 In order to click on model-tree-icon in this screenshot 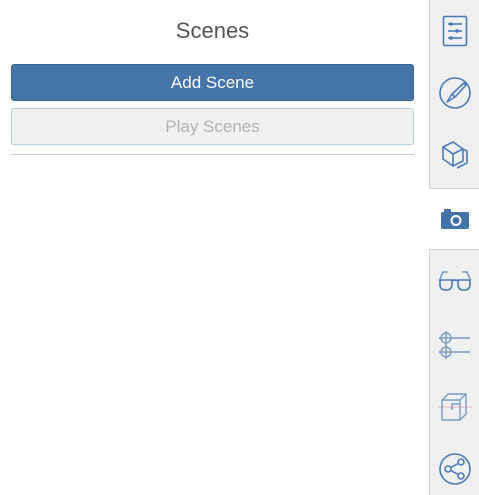, I will do `click(455, 31)`.